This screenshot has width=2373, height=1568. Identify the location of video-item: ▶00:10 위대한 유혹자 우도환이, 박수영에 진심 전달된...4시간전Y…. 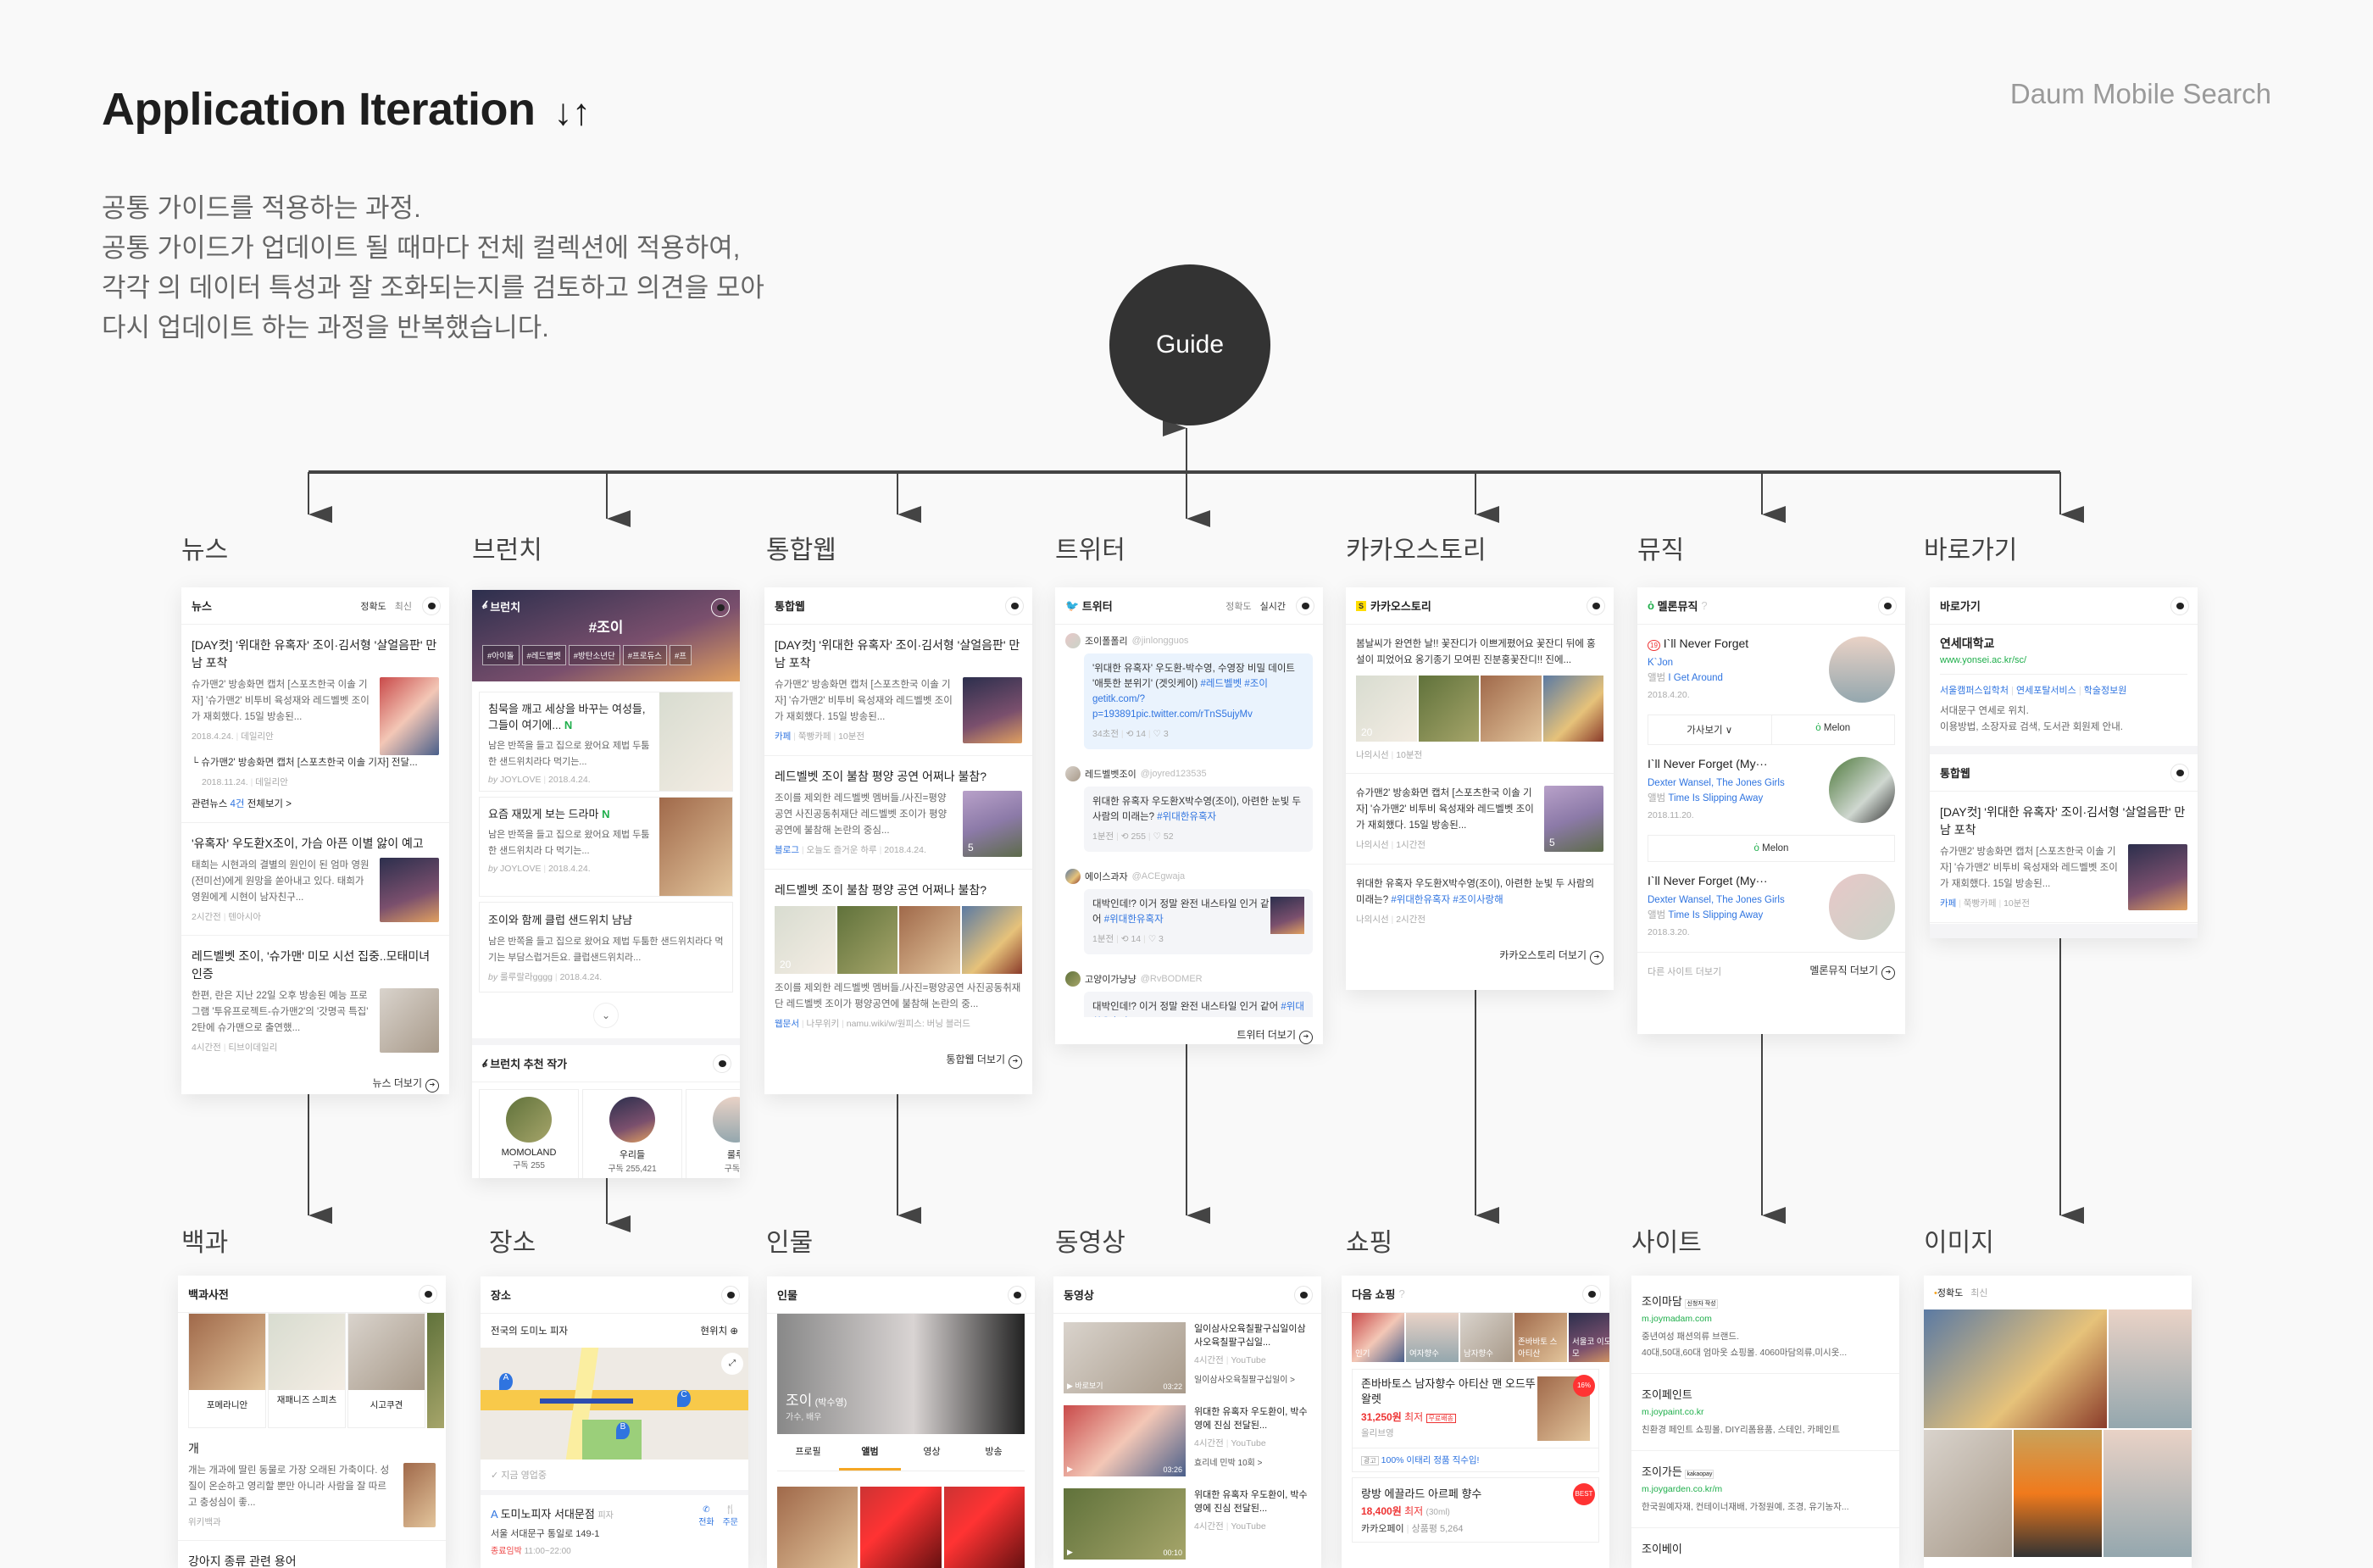
(1187, 1518).